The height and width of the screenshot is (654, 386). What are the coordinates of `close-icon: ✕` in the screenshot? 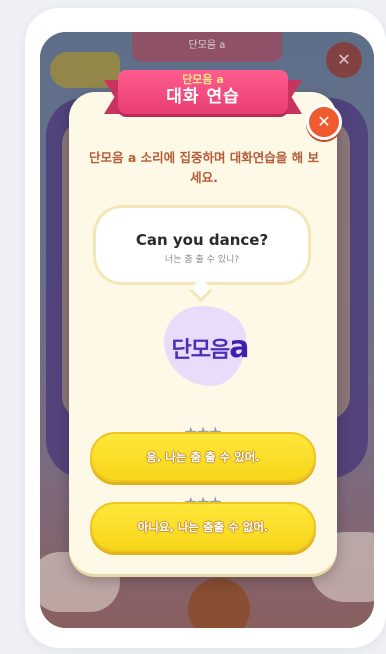 It's located at (324, 121).